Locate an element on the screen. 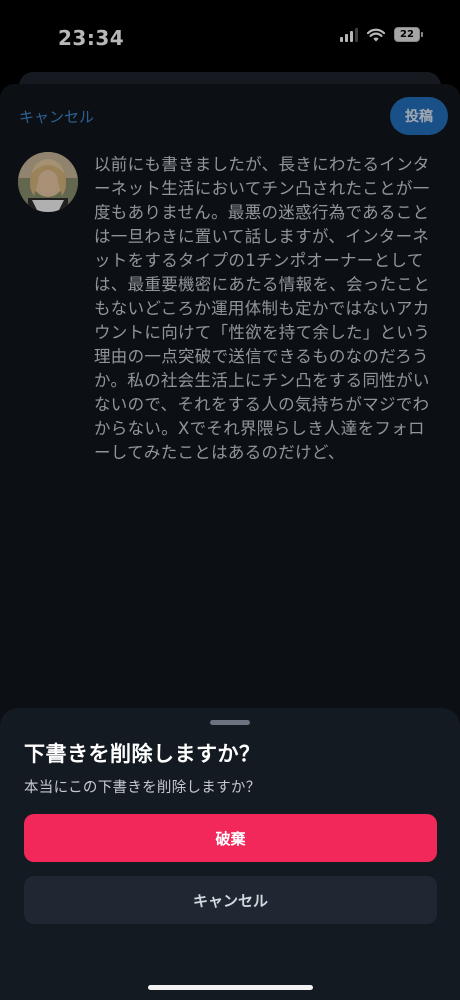 The width and height of the screenshot is (460, 1000). dialog-cancel-button: キャンセル is located at coordinates (230, 900).